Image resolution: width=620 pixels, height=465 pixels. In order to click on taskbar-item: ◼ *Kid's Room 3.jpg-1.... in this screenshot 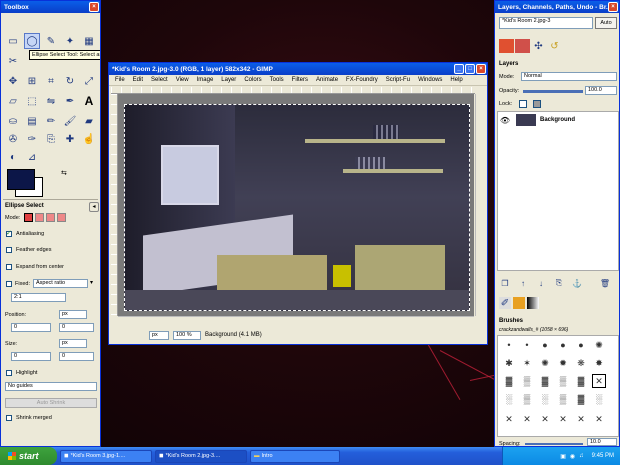, I will do `click(106, 456)`.